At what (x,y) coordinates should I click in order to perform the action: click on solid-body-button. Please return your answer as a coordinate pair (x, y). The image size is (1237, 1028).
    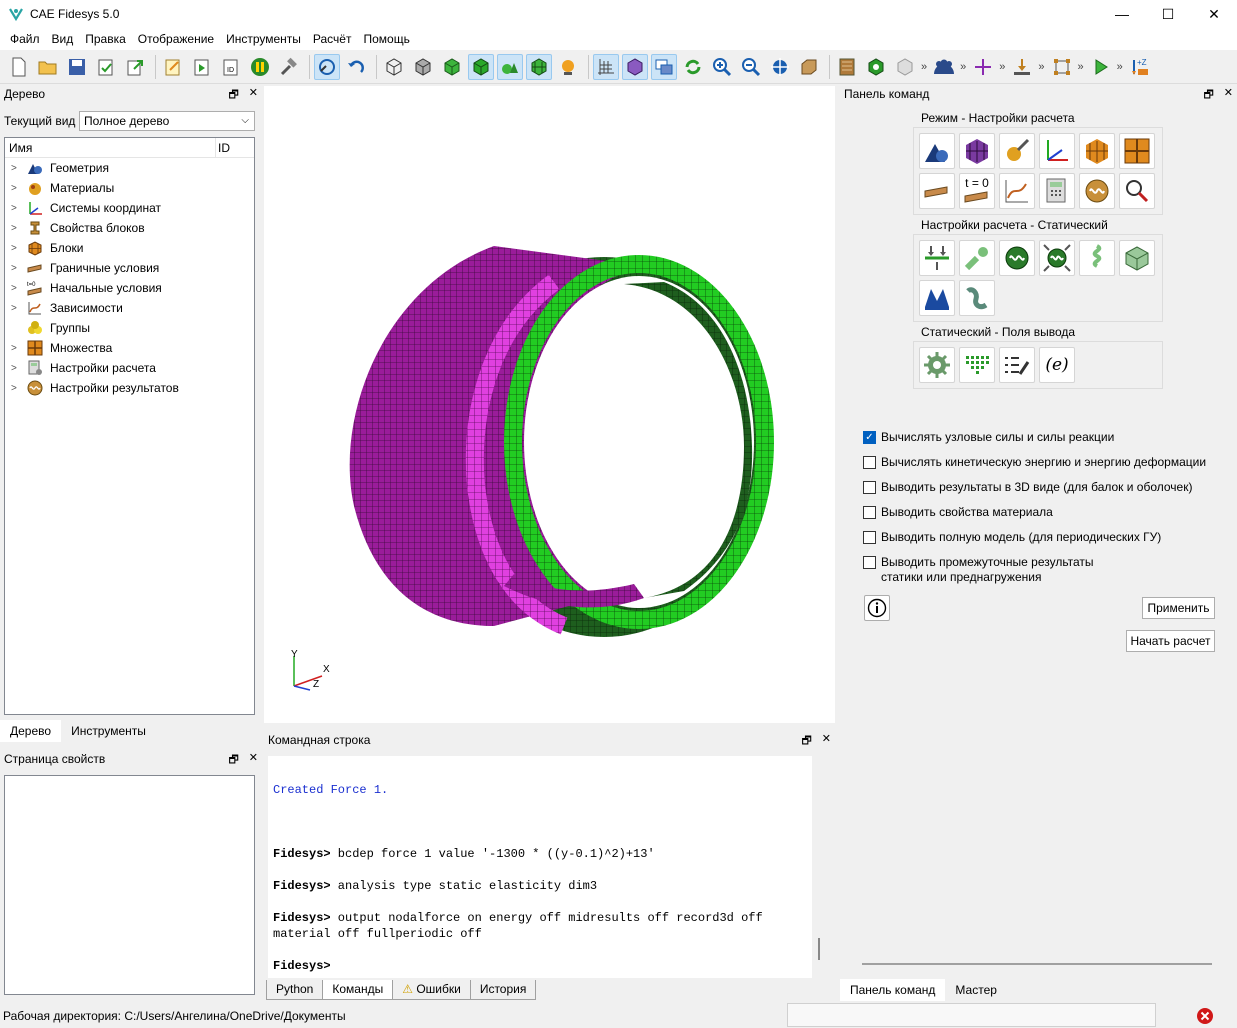
    Looking at the image, I should click on (1137, 258).